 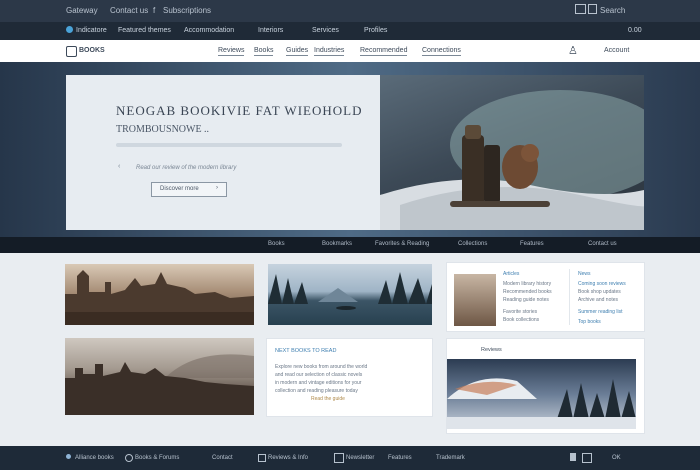 I want to click on menu-item-recommended: Recommended, so click(x=384, y=51).